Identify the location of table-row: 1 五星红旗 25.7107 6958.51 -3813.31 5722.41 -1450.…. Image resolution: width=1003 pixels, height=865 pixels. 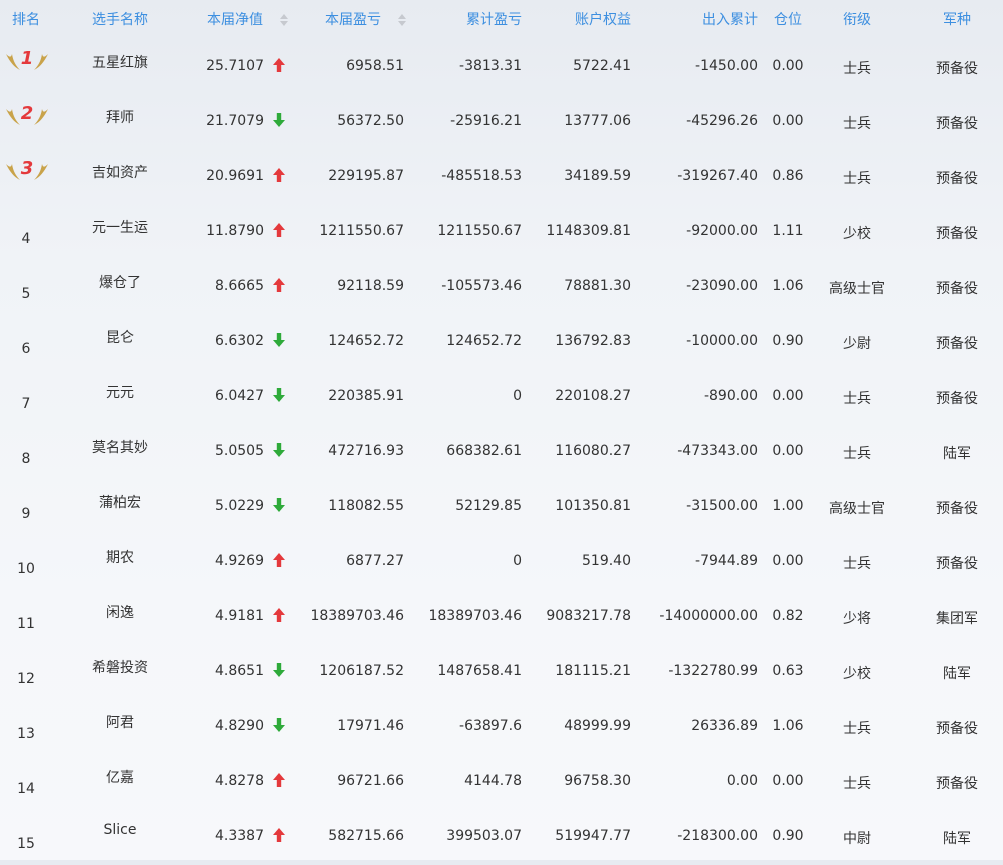
(501, 67).